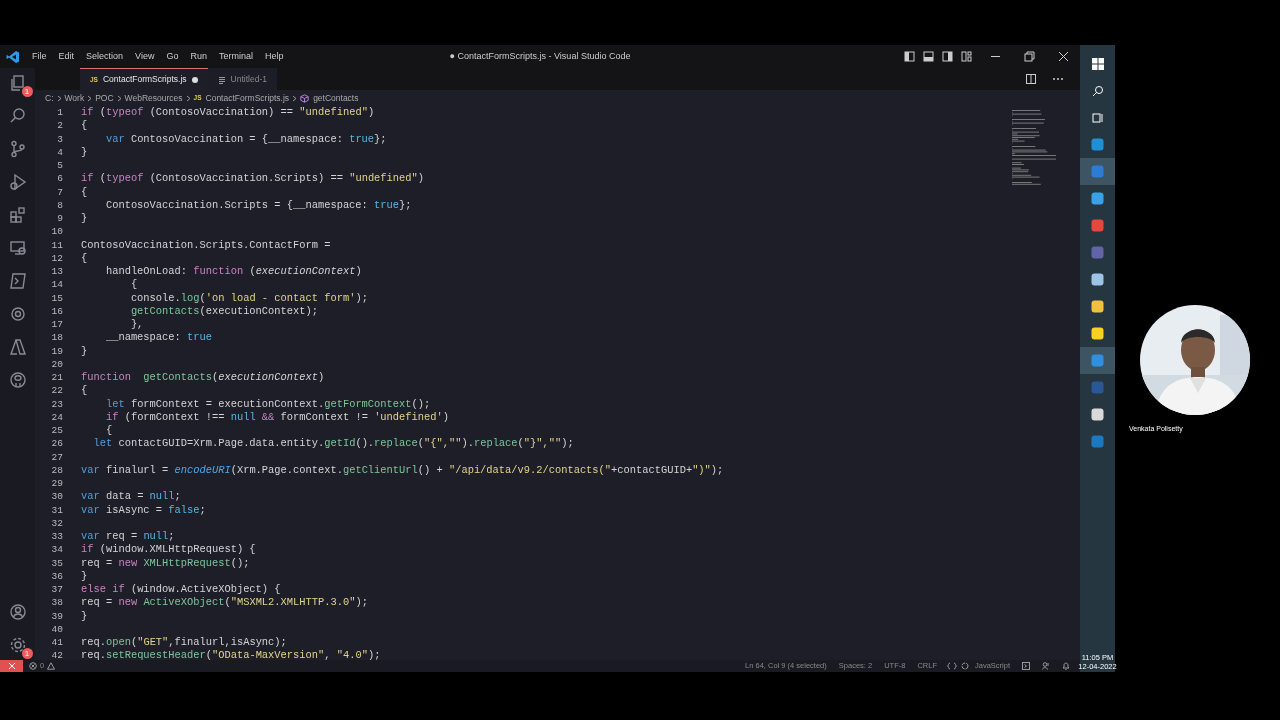 This screenshot has width=1280, height=720. Describe the element at coordinates (56, 510) in the screenshot. I see `line-number: 31` at that location.